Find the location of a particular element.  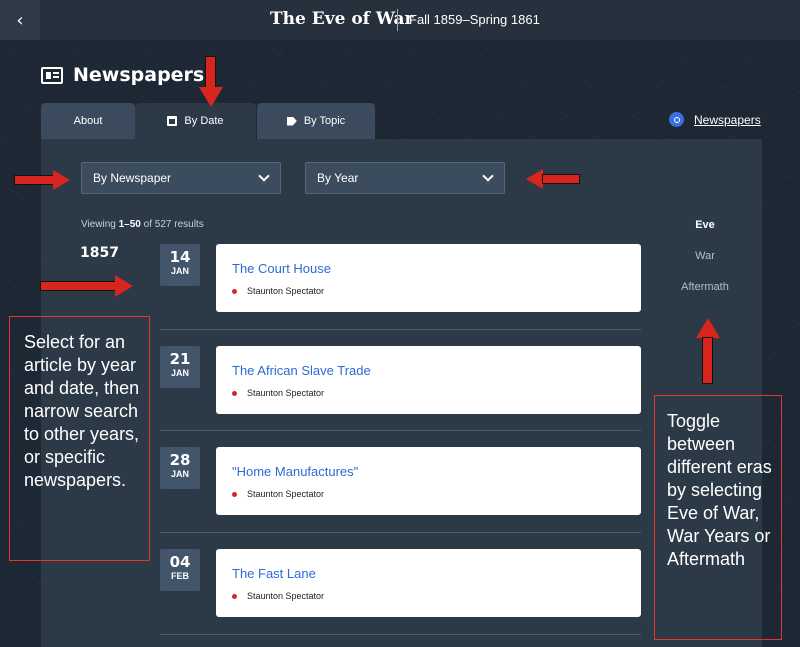

tab-by-topic: By Topic is located at coordinates (316, 121).